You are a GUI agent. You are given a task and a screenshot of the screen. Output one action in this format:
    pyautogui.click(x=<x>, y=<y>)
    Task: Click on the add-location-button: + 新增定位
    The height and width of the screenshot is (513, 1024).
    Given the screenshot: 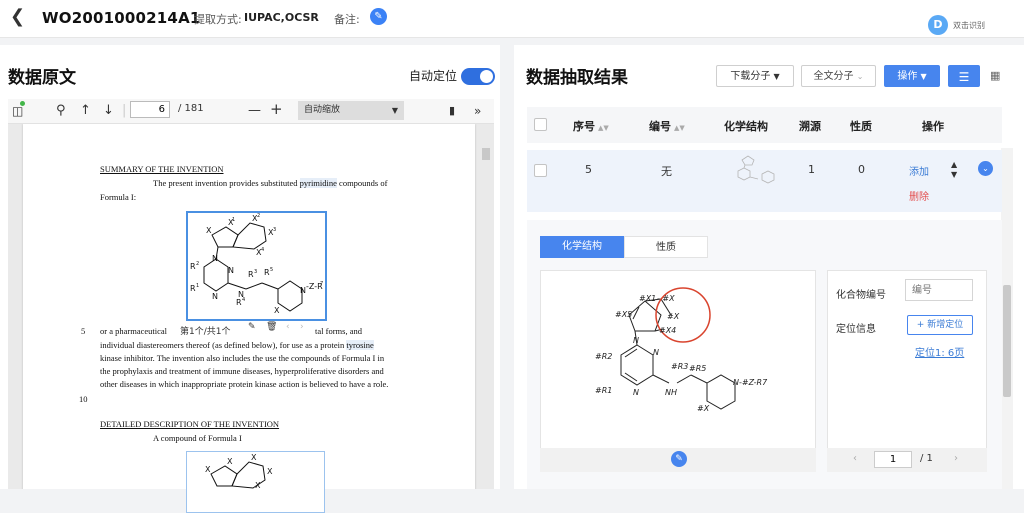 What is the action you would take?
    pyautogui.click(x=940, y=325)
    